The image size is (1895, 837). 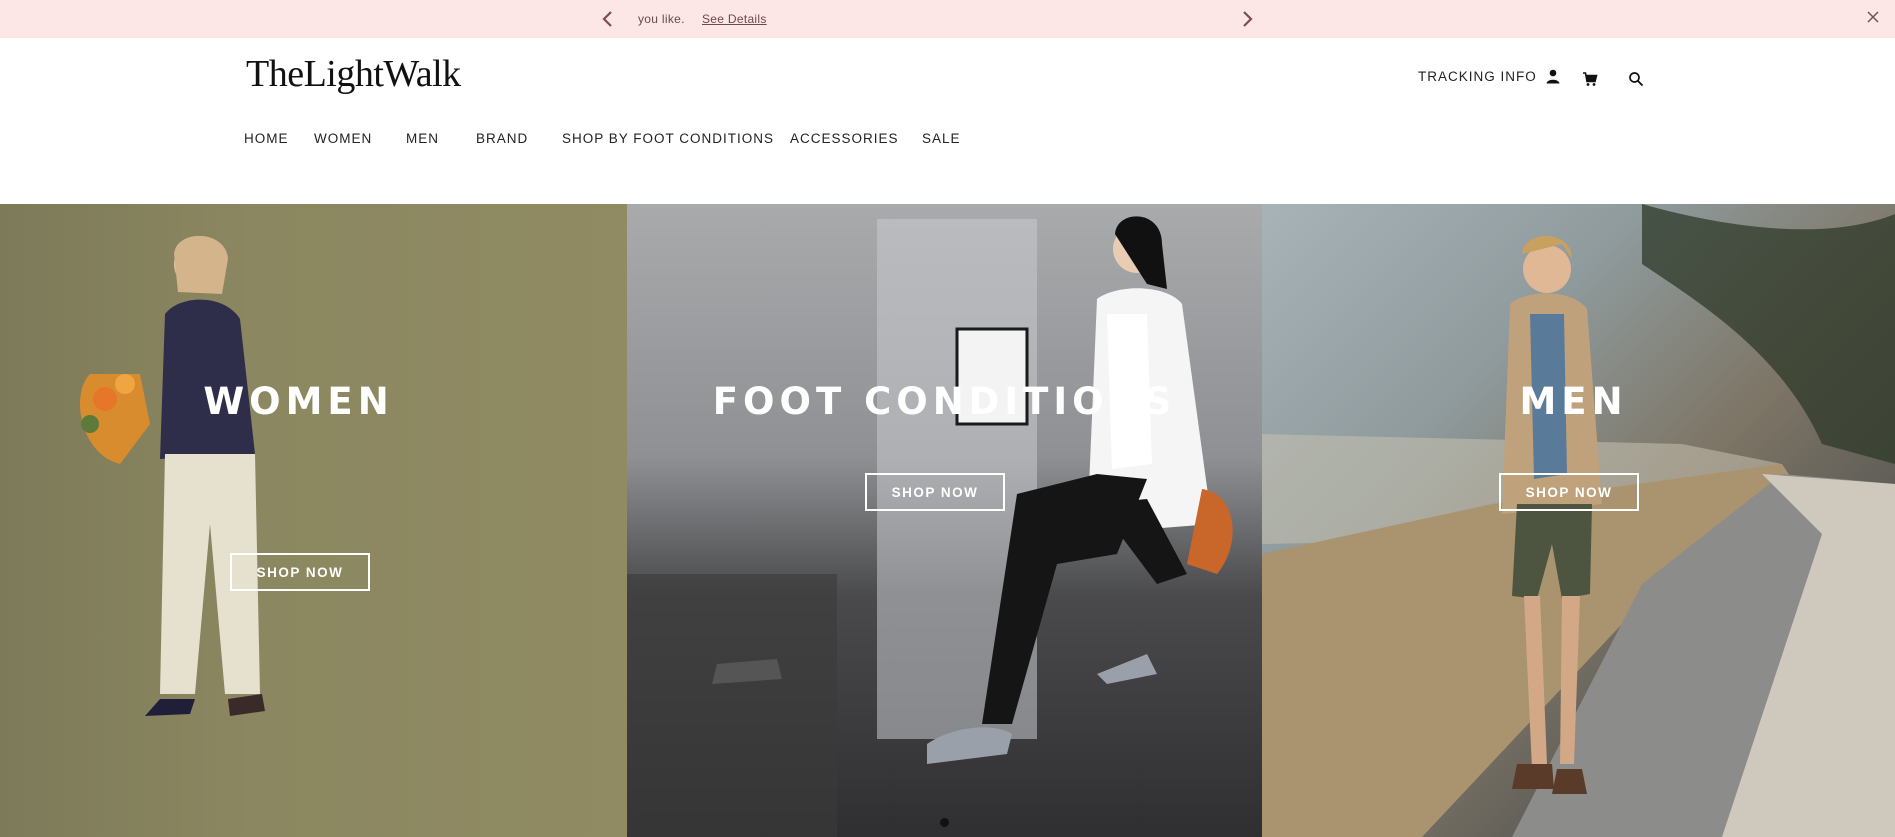 What do you see at coordinates (1573, 401) in the screenshot?
I see `hero-title-men: MEN` at bounding box center [1573, 401].